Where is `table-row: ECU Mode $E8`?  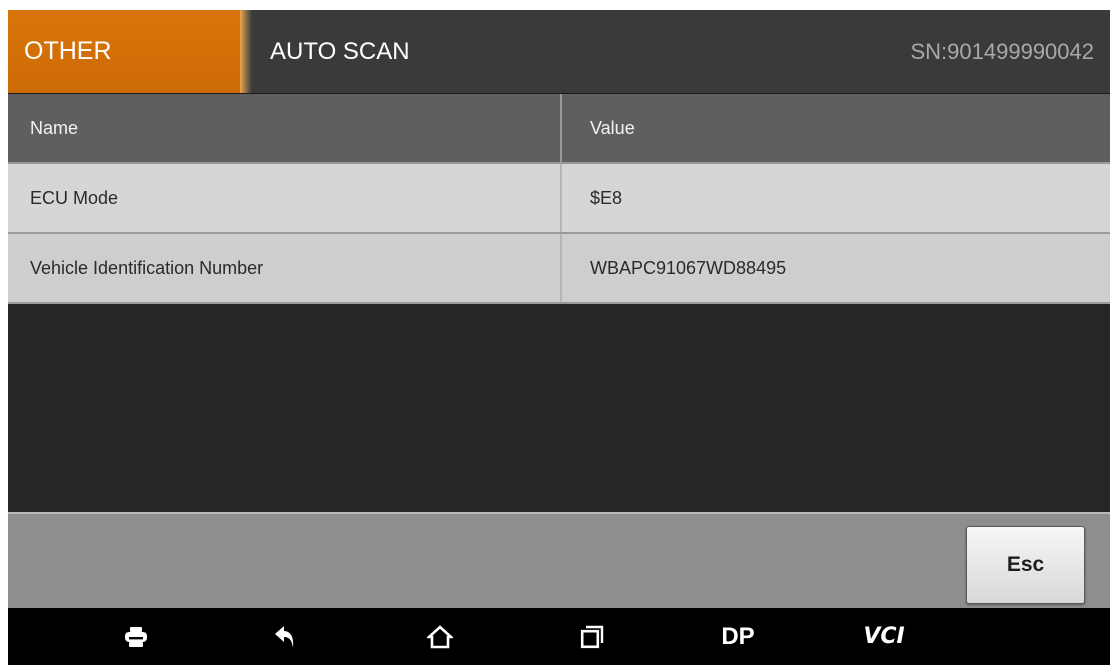
table-row: ECU Mode $E8 is located at coordinates (559, 199).